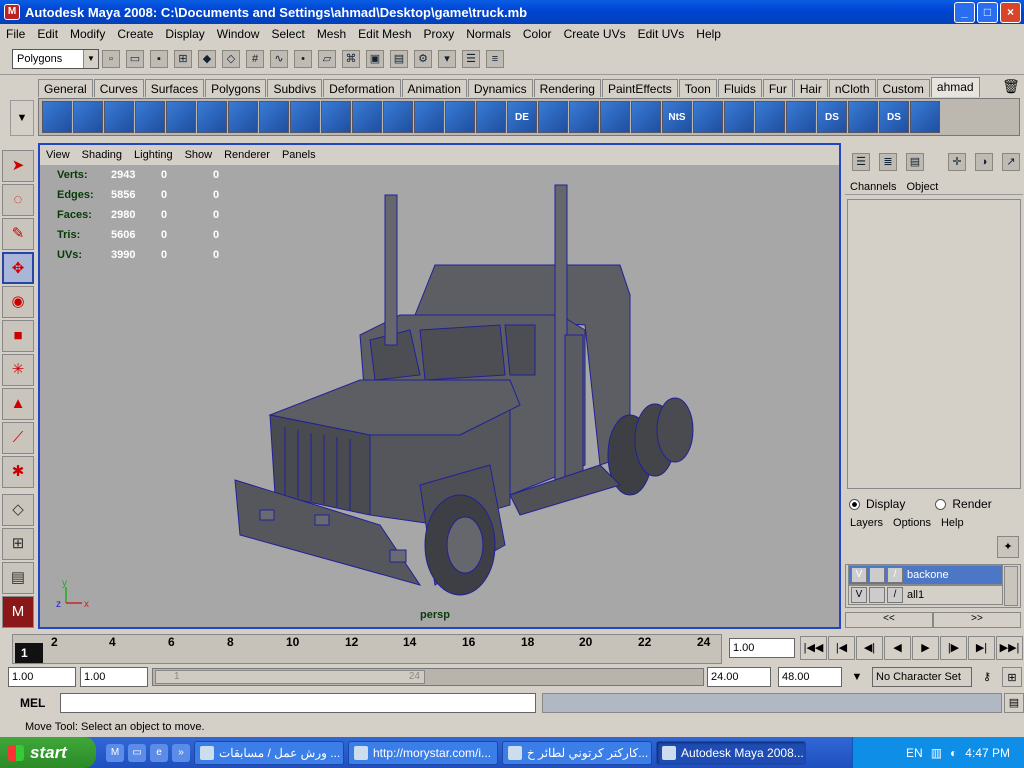  Describe the element at coordinates (18, 166) in the screenshot. I see `select-tool-icon: ➤` at that location.